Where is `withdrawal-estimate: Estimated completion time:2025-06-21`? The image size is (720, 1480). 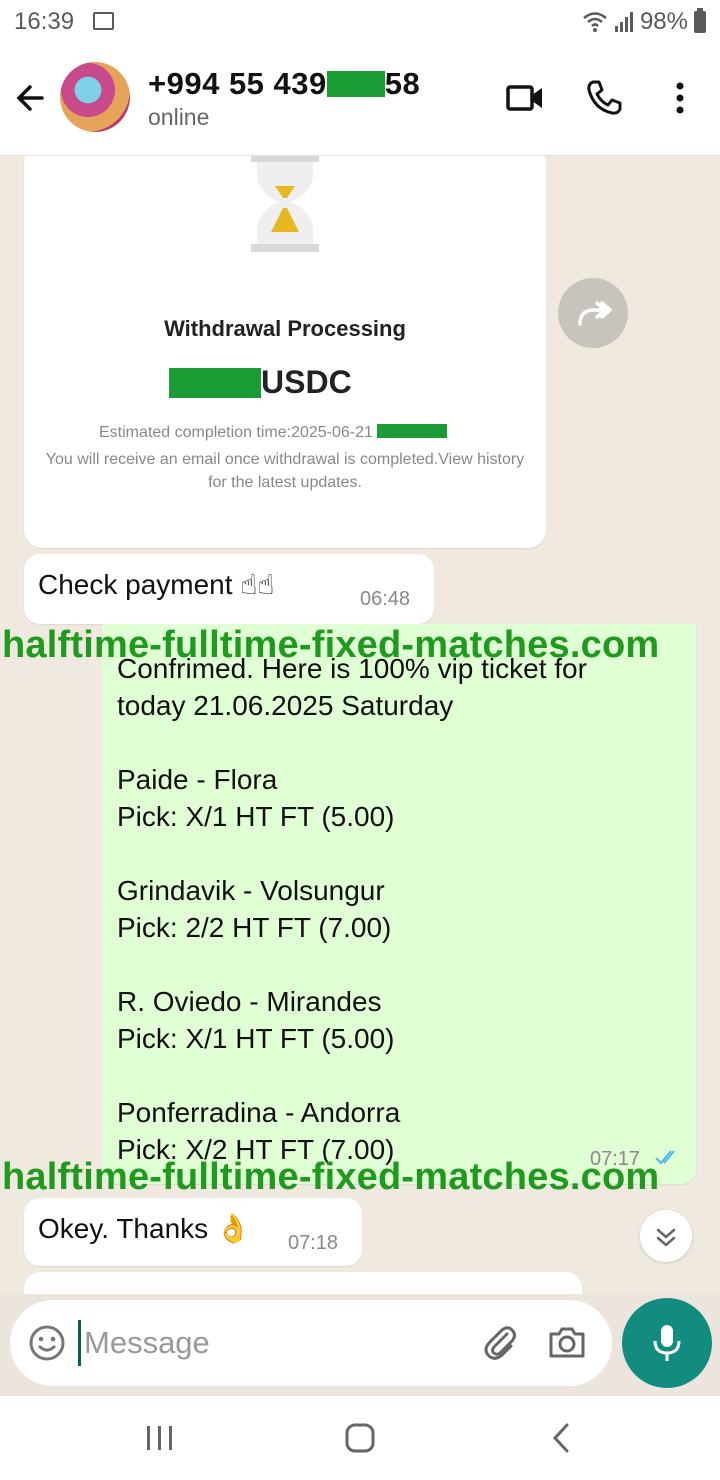 withdrawal-estimate: Estimated completion time:2025-06-21 is located at coordinates (273, 433).